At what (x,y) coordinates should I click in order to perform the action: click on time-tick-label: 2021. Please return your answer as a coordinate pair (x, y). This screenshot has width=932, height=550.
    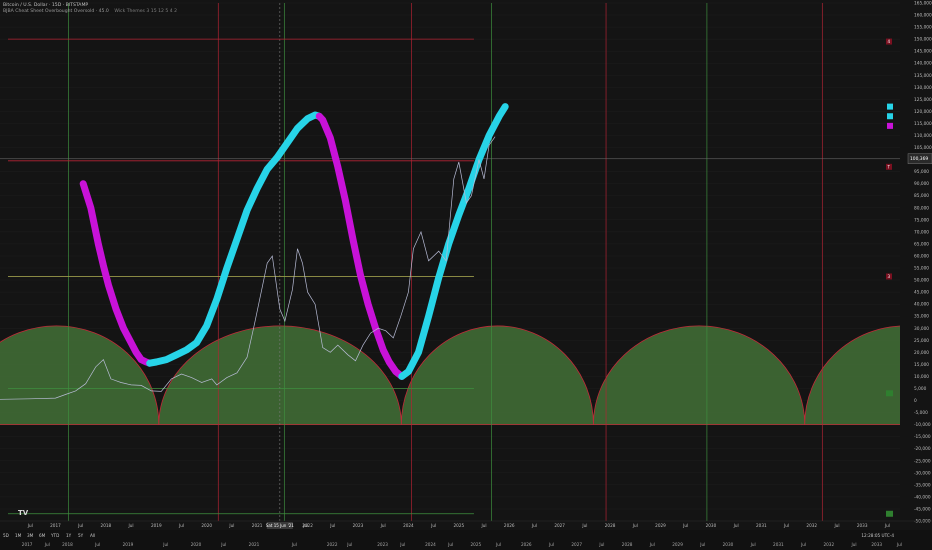
    Looking at the image, I should click on (257, 525).